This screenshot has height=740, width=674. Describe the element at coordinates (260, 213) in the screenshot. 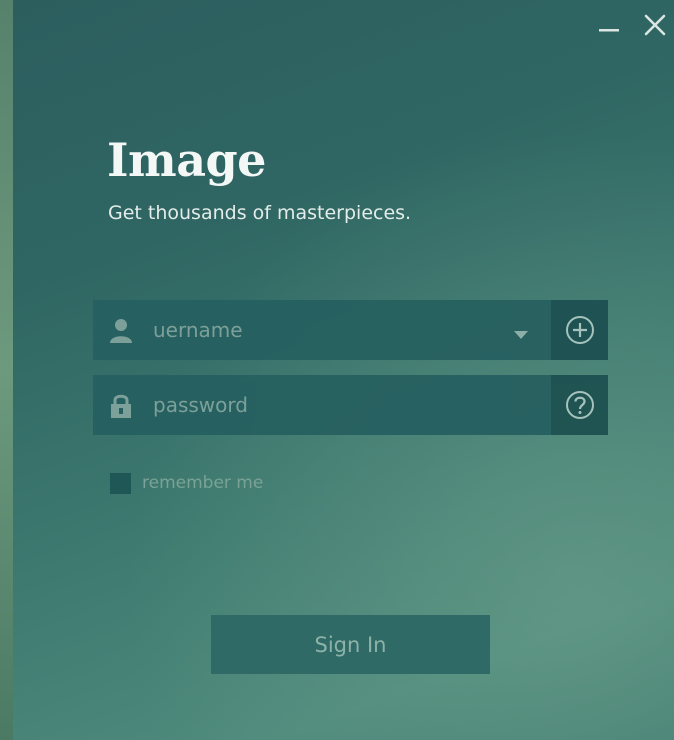

I see `app-subtitle: Get thousands of masterpieces.` at that location.